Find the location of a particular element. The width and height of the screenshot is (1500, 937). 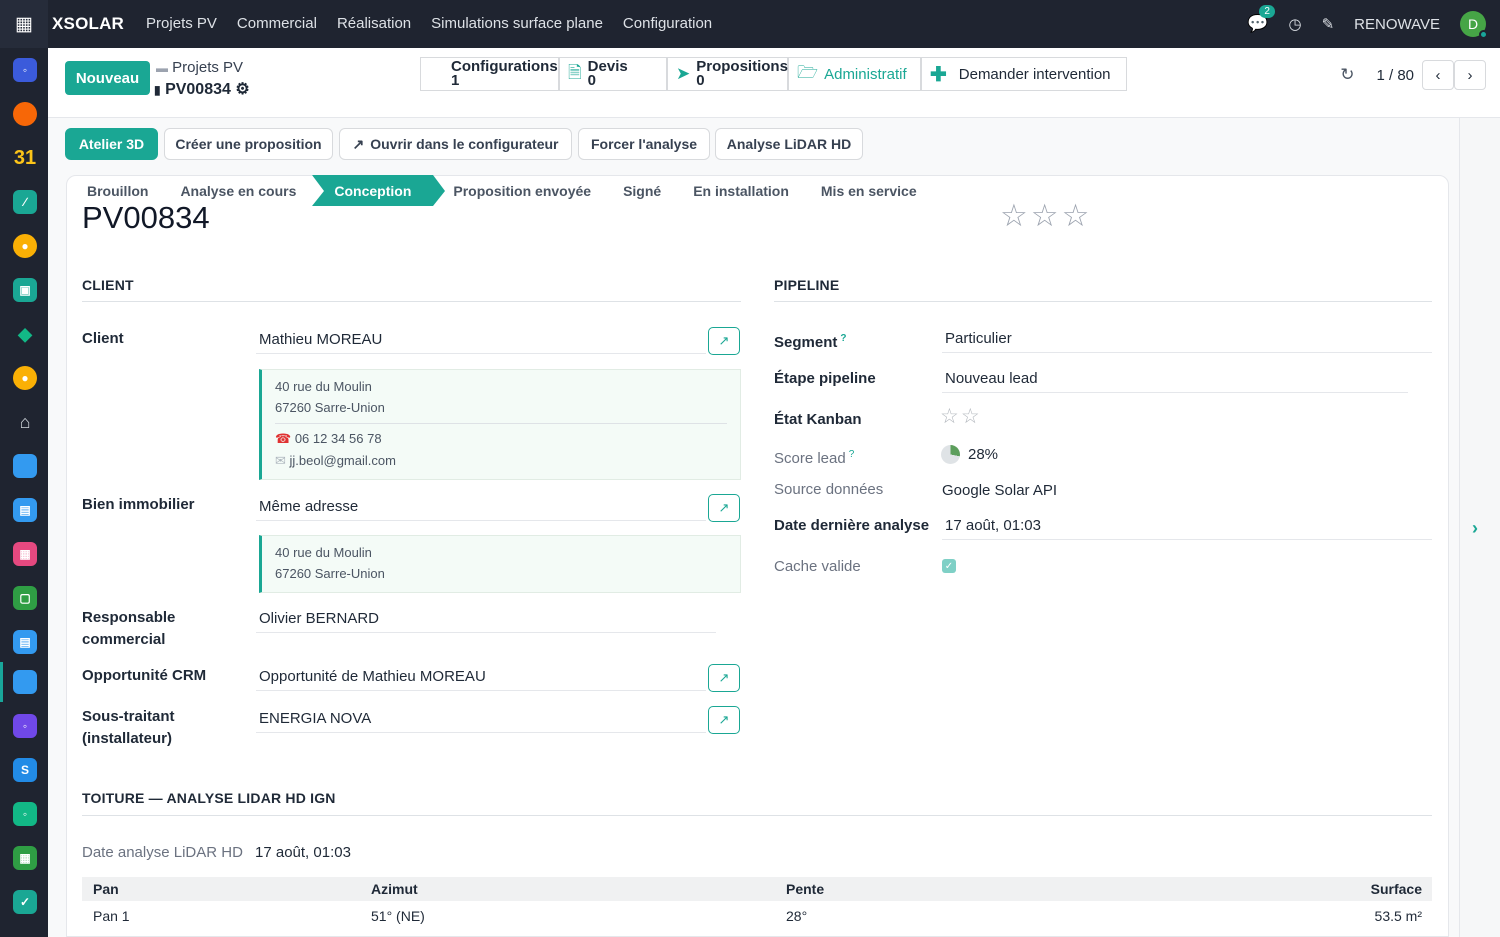

date-lidar-value: 17 août, 01:03 is located at coordinates (303, 852).